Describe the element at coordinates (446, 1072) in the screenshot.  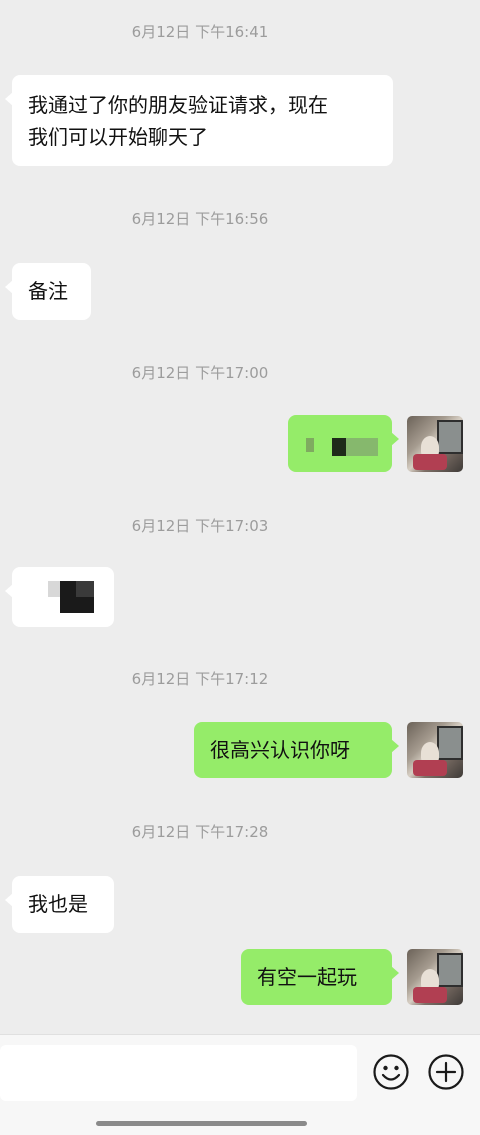
I see `plus-icon` at that location.